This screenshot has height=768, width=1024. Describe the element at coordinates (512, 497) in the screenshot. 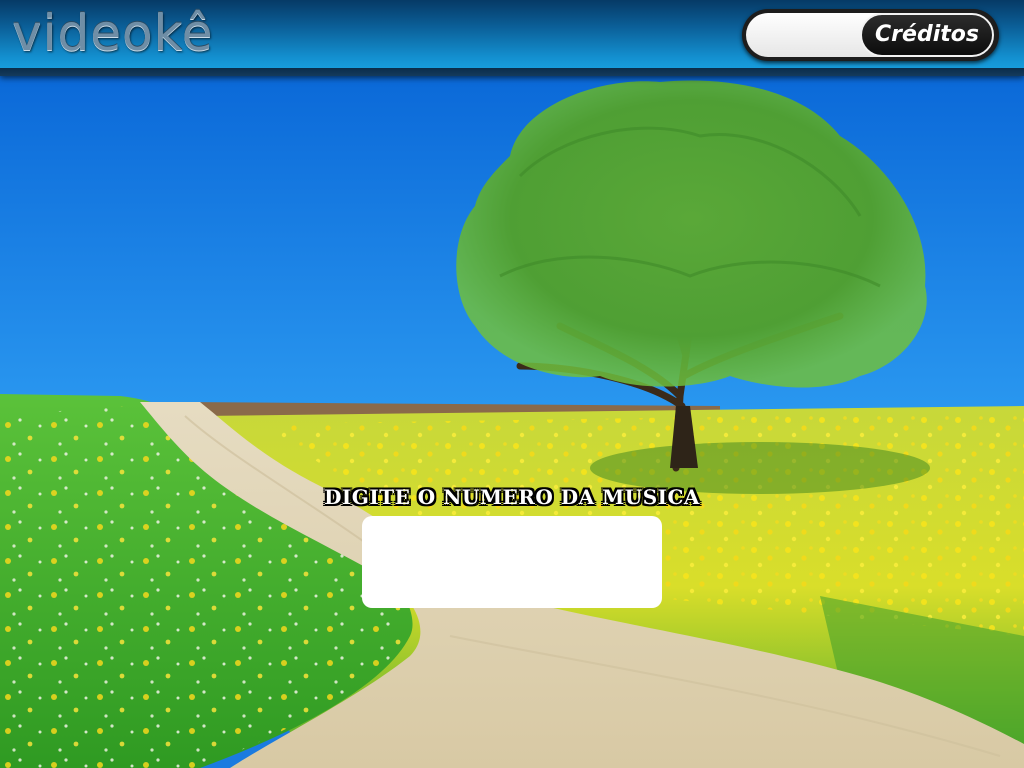

I see `song-number-prompt: DIGITE O NUMERO DA MUSICA` at that location.